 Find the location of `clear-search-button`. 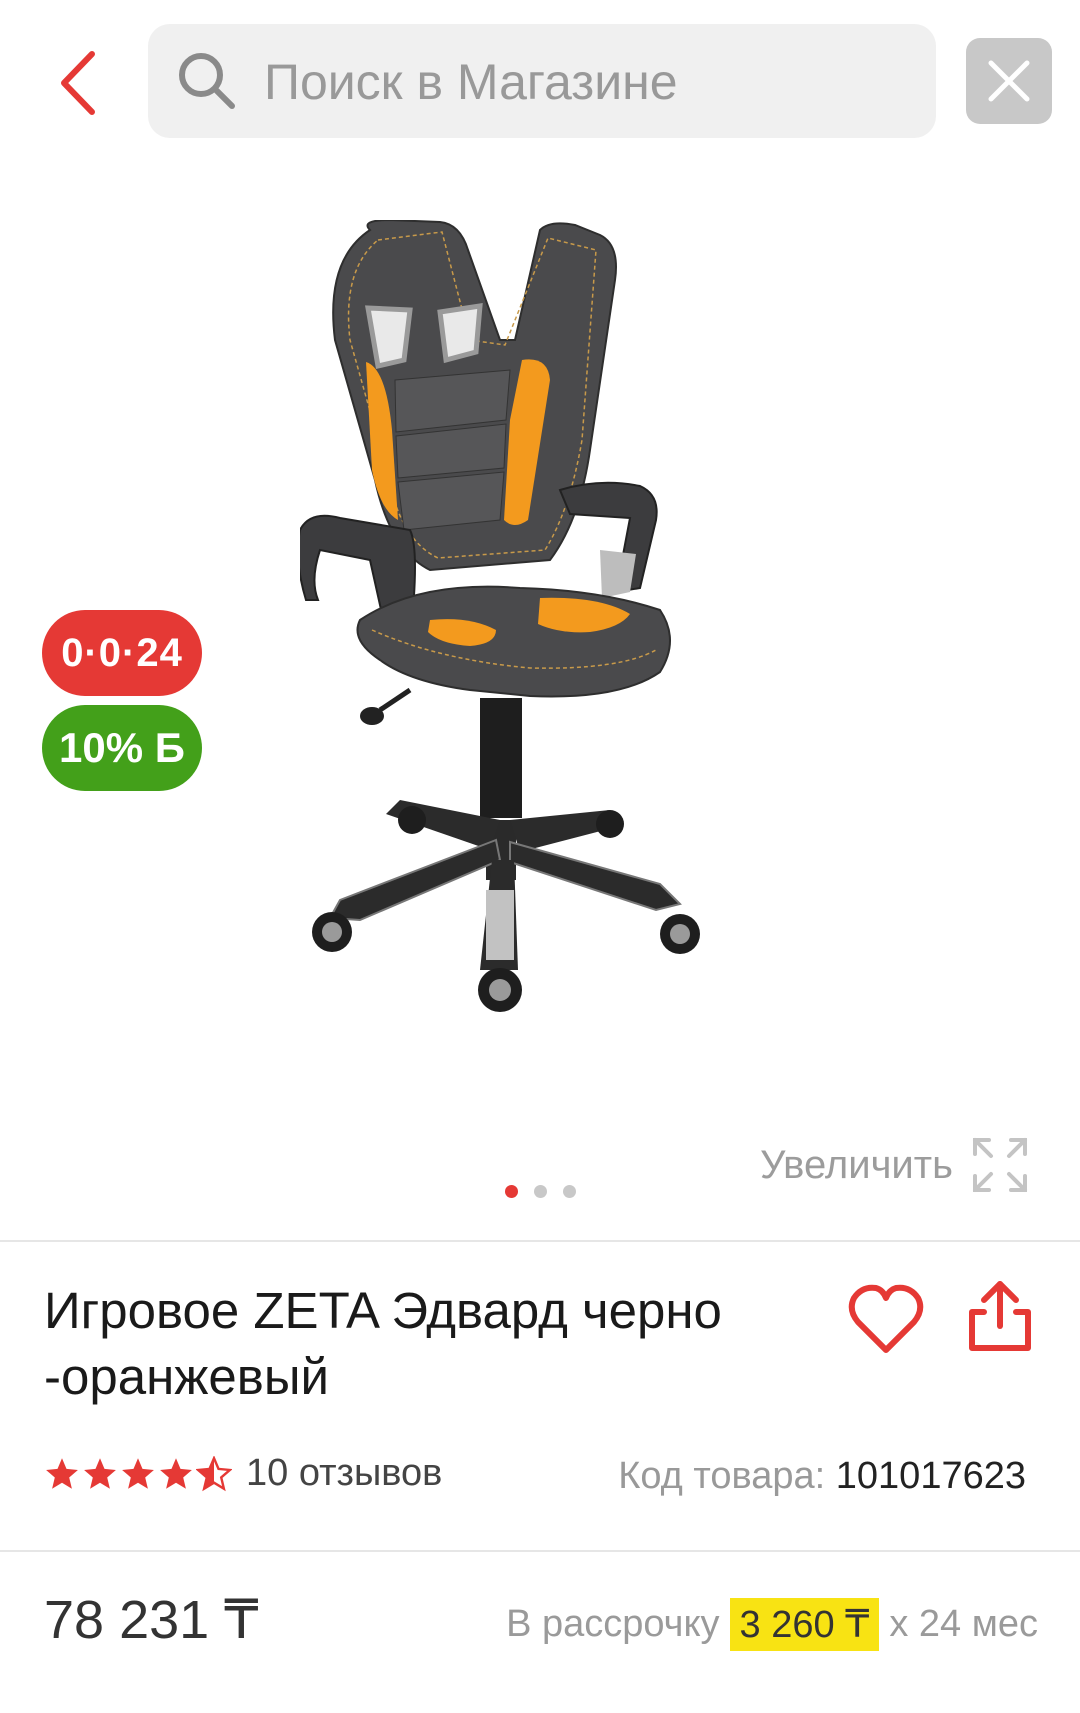

clear-search-button is located at coordinates (1009, 81).